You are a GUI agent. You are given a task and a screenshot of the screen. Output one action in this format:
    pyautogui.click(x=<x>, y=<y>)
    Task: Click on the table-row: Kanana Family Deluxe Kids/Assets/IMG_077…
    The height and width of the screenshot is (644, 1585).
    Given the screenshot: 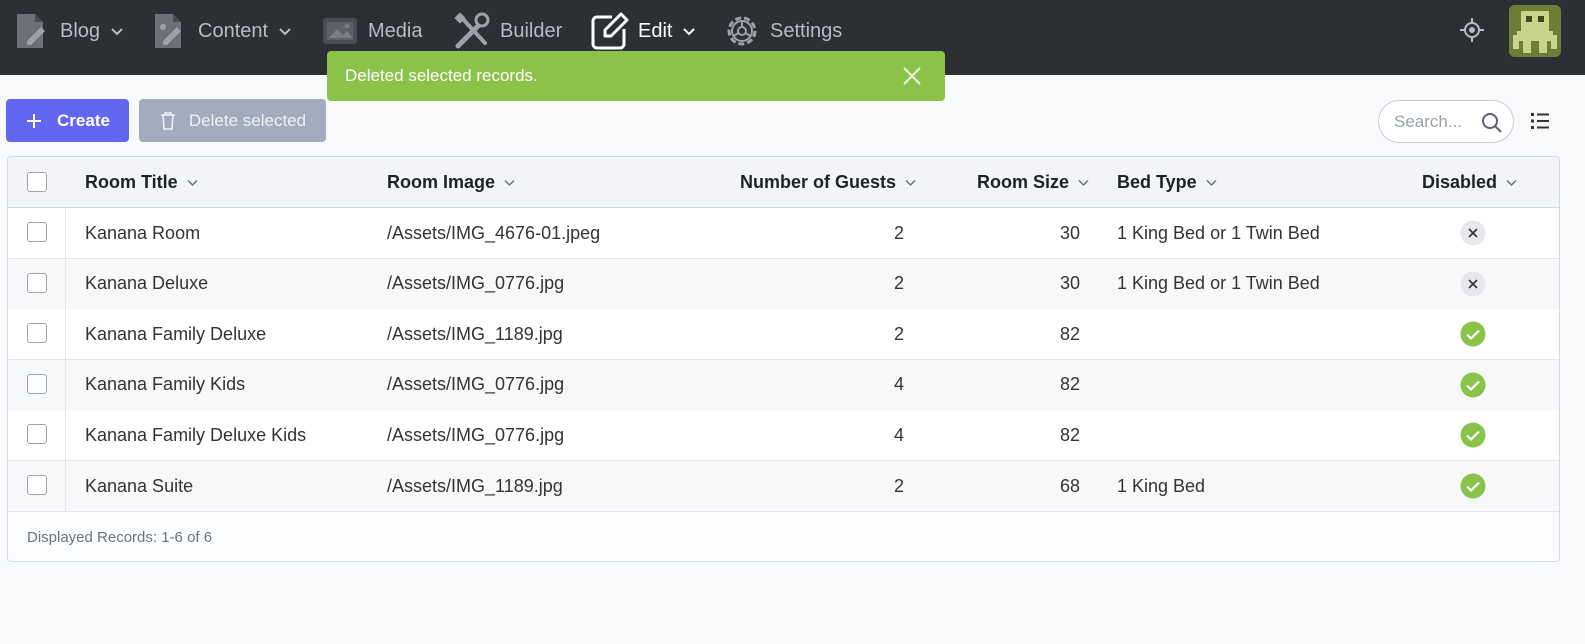 What is the action you would take?
    pyautogui.click(x=783, y=436)
    